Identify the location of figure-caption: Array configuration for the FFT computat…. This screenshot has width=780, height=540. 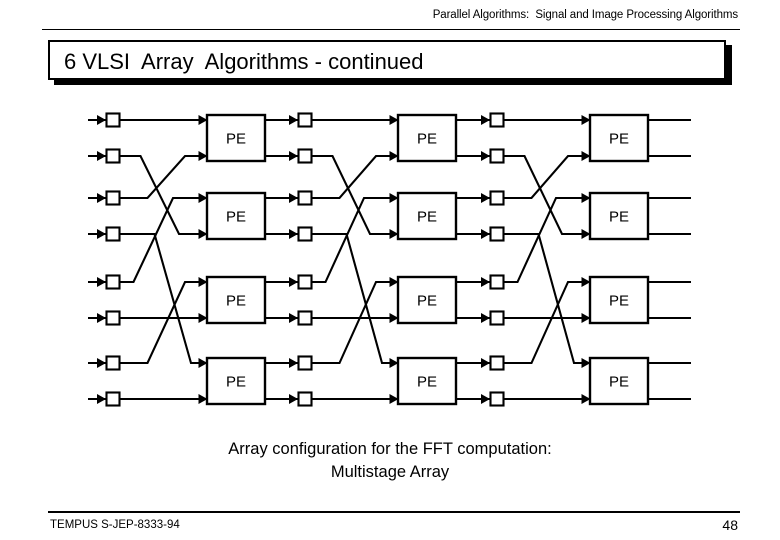
(390, 461).